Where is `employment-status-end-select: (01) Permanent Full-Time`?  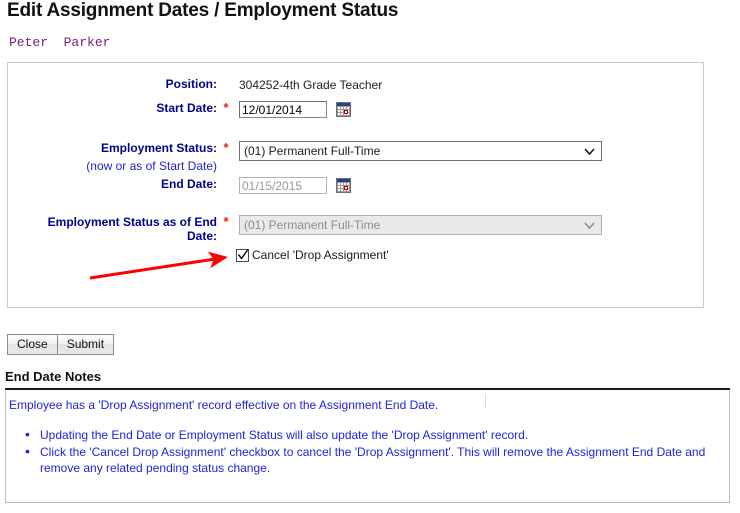
employment-status-end-select: (01) Permanent Full-Time is located at coordinates (420, 225).